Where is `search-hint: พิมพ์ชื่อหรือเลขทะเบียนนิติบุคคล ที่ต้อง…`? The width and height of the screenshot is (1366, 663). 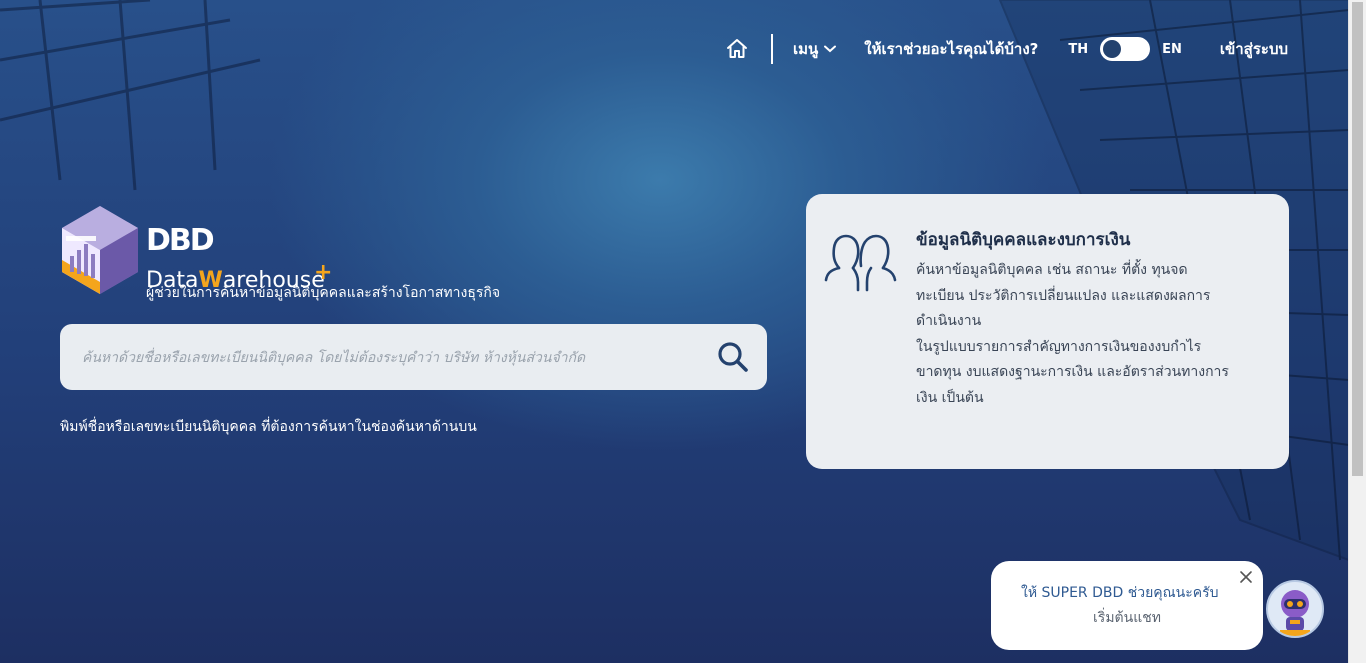
search-hint: พิมพ์ชื่อหรือเลขทะเบียนนิติบุคคล ที่ต้อง… is located at coordinates (268, 427).